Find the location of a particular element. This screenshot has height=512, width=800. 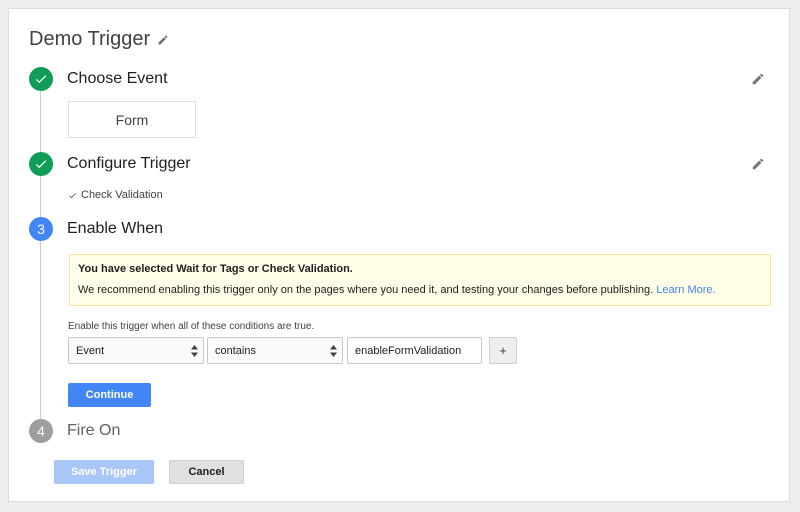

configure-trigger-summary-text: Check Validation is located at coordinates (122, 195).